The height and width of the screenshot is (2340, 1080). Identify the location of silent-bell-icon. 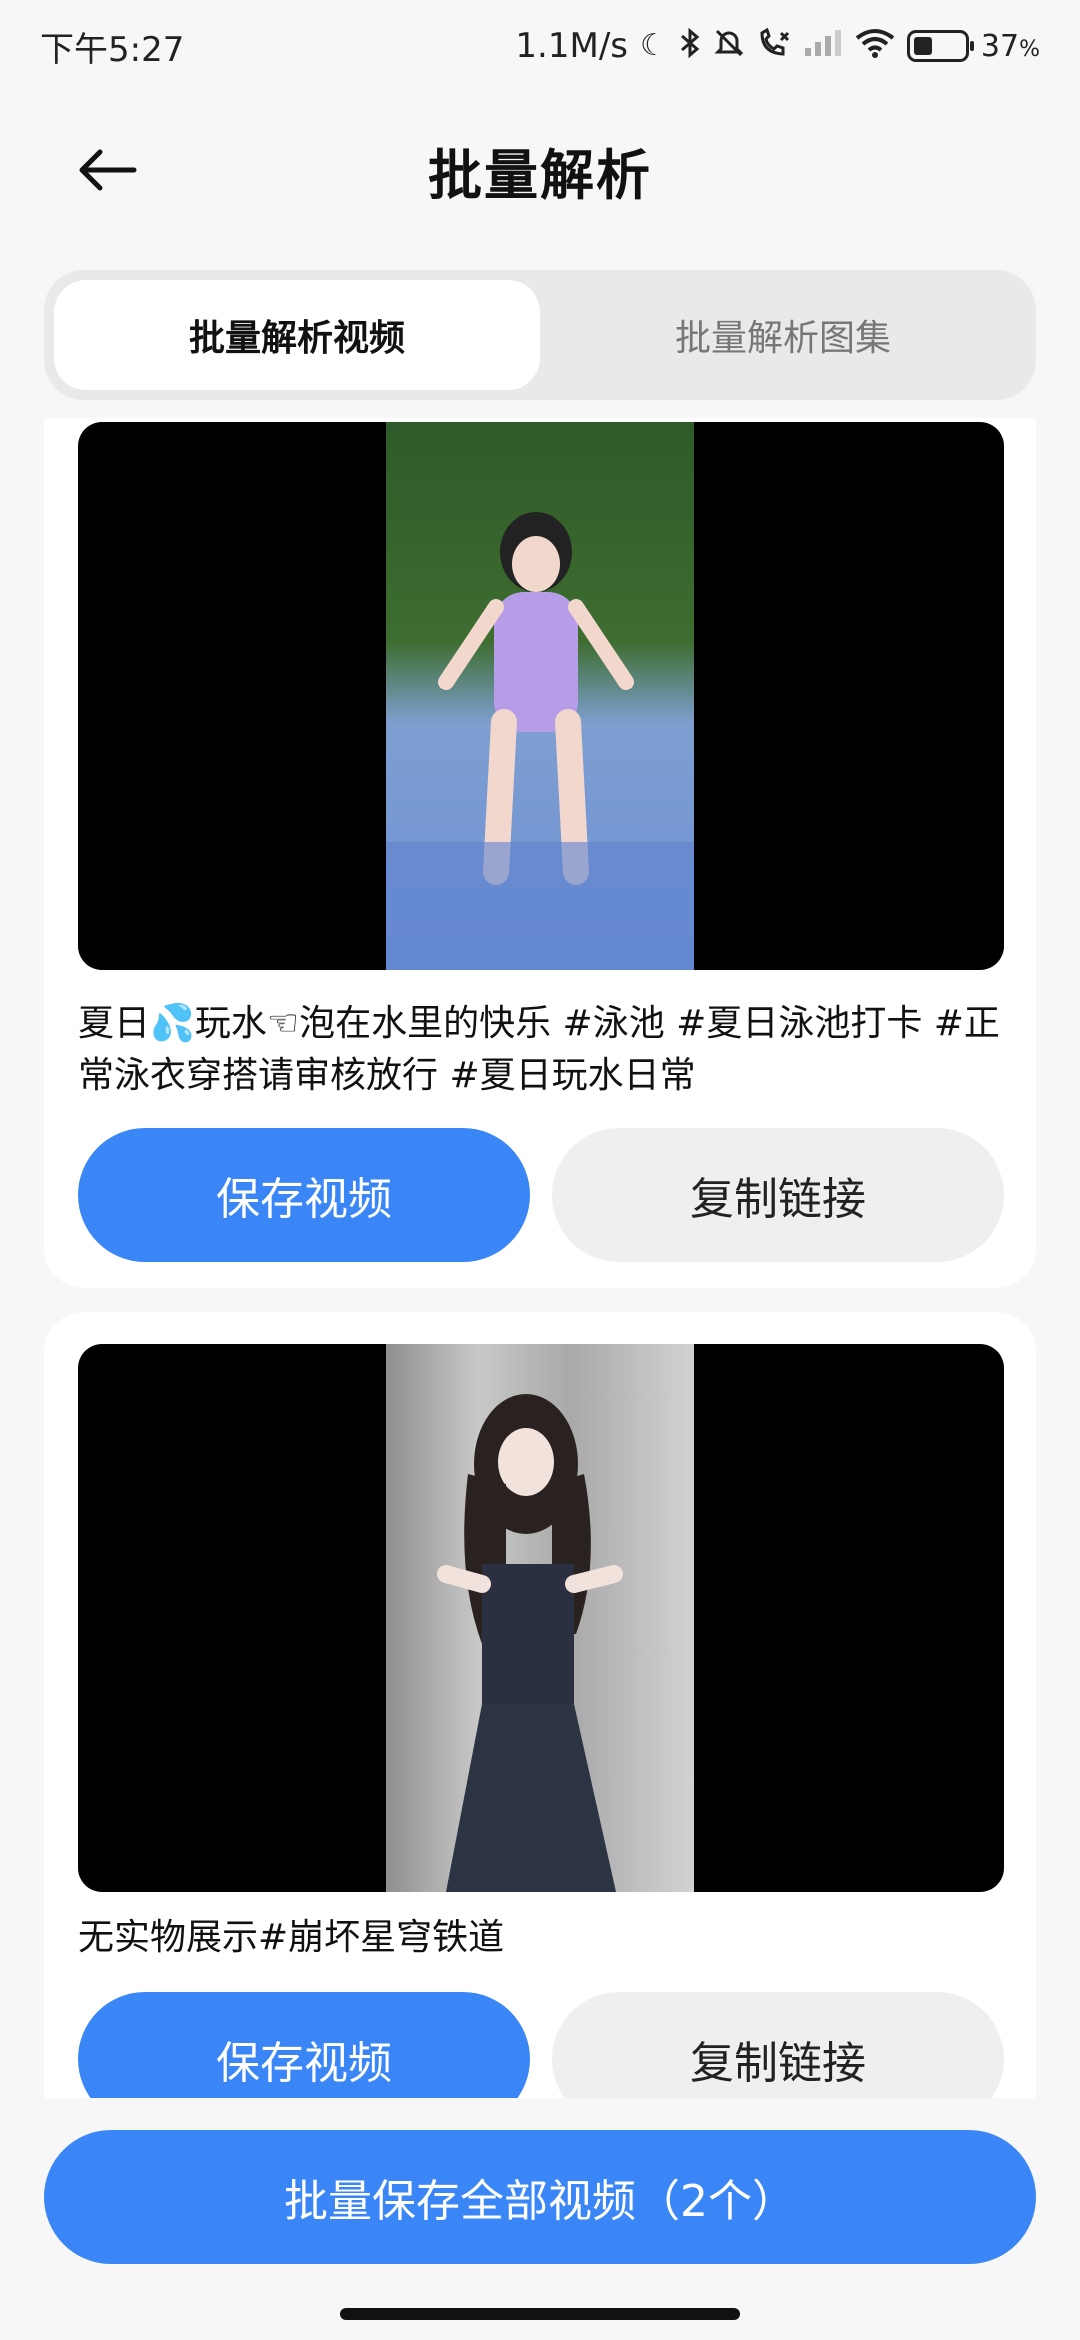
(729, 46).